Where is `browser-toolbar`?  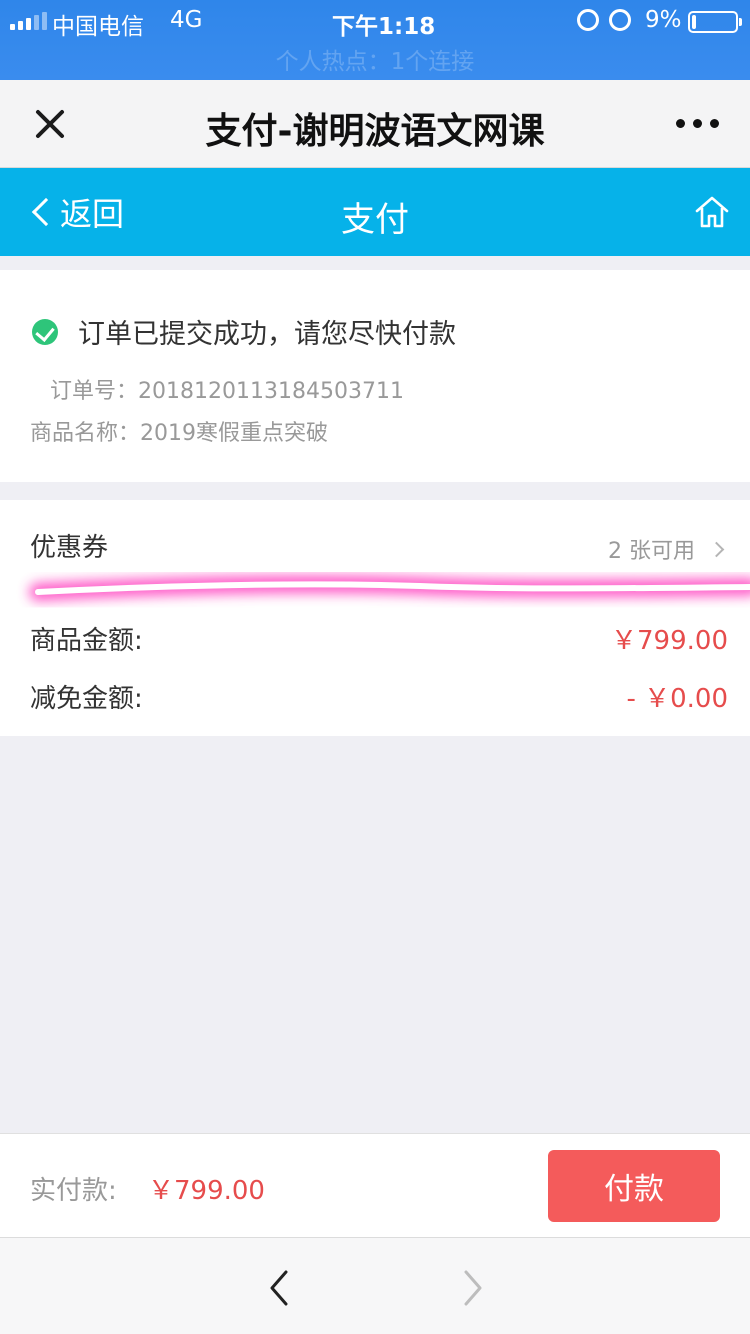 browser-toolbar is located at coordinates (375, 1285).